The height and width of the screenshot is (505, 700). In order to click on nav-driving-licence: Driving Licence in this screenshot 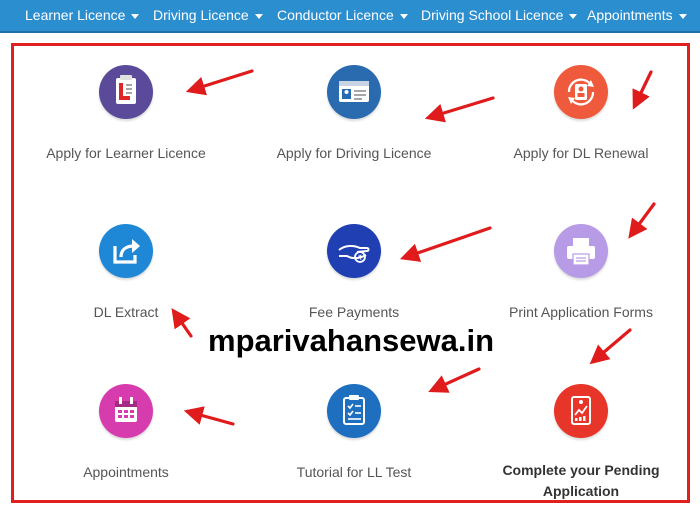, I will do `click(208, 16)`.